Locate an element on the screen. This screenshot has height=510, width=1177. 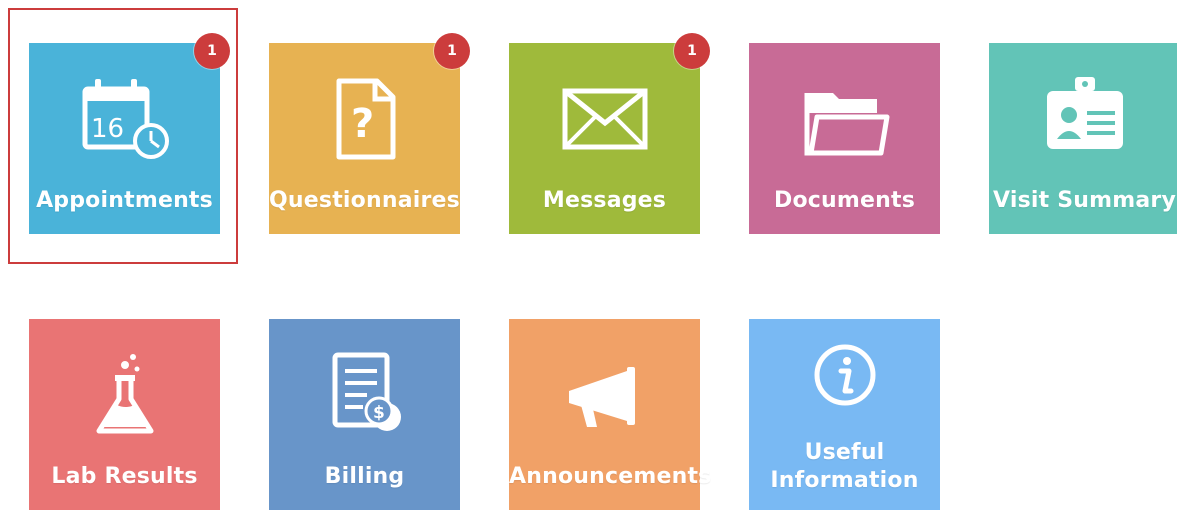
tile-messages: Messages 1 is located at coordinates (609, 133).